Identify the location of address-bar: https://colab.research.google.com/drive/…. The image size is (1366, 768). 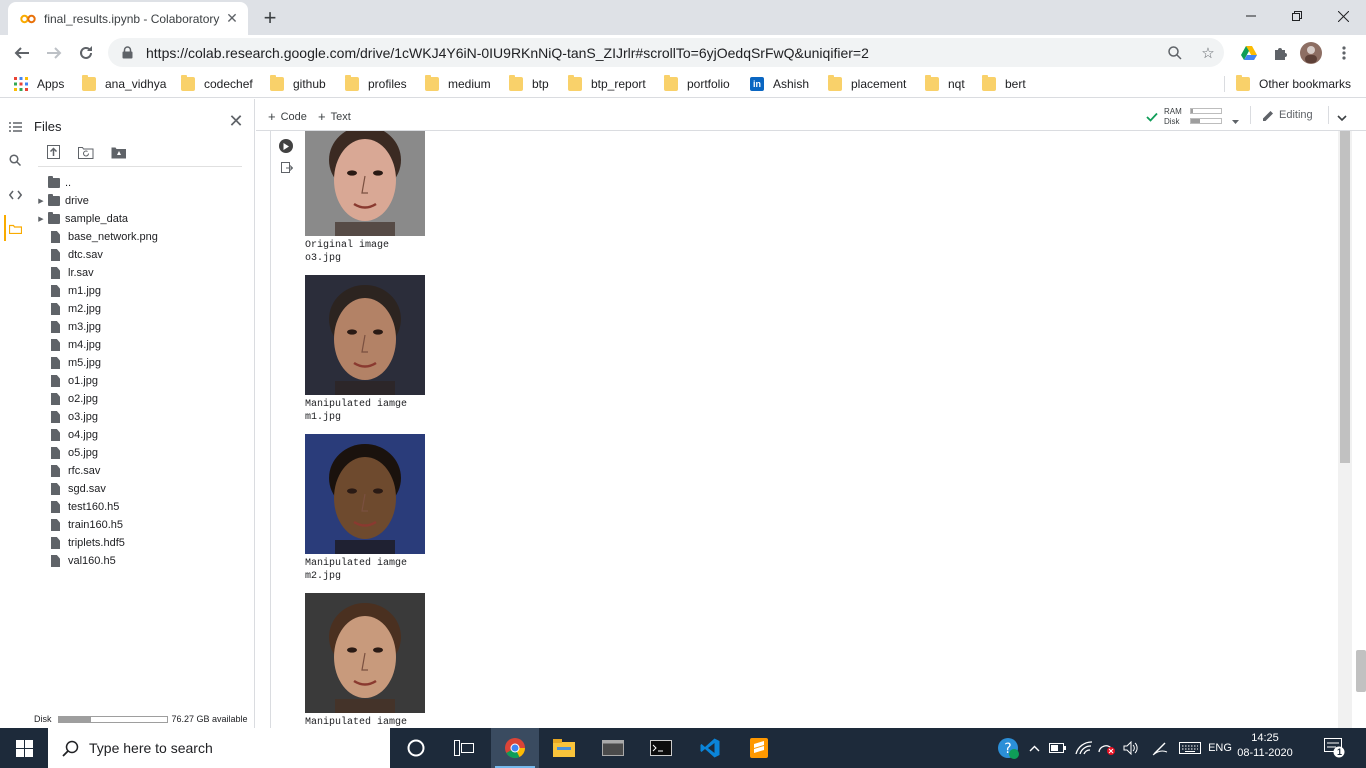
(666, 52).